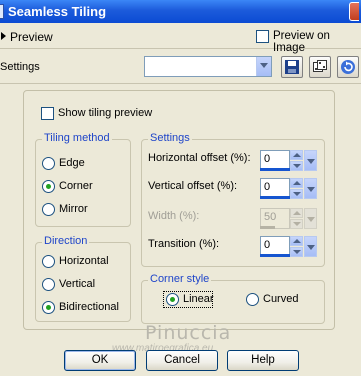 This screenshot has height=376, width=361. Describe the element at coordinates (193, 186) in the screenshot. I see `vertical-offset-label: Vertical offset (%):` at that location.